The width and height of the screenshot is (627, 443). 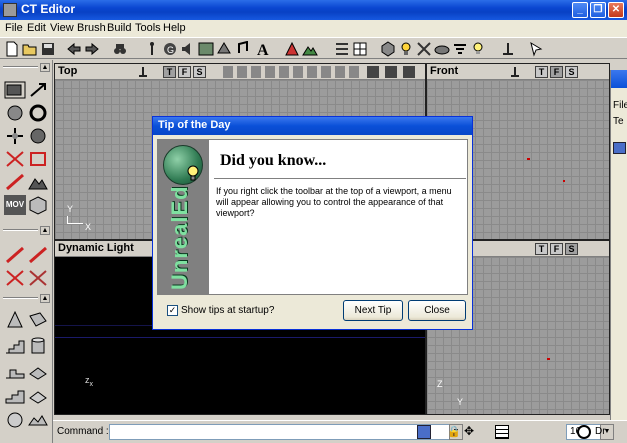 What do you see at coordinates (15, 396) in the screenshot?
I see `stair-up-icon` at bounding box center [15, 396].